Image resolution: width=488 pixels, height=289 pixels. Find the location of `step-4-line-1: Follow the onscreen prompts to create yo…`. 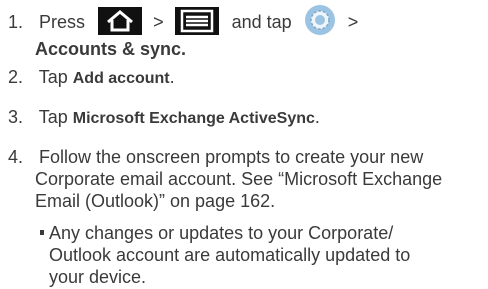

step-4-line-1: Follow the onscreen prompts to create yo… is located at coordinates (231, 157).